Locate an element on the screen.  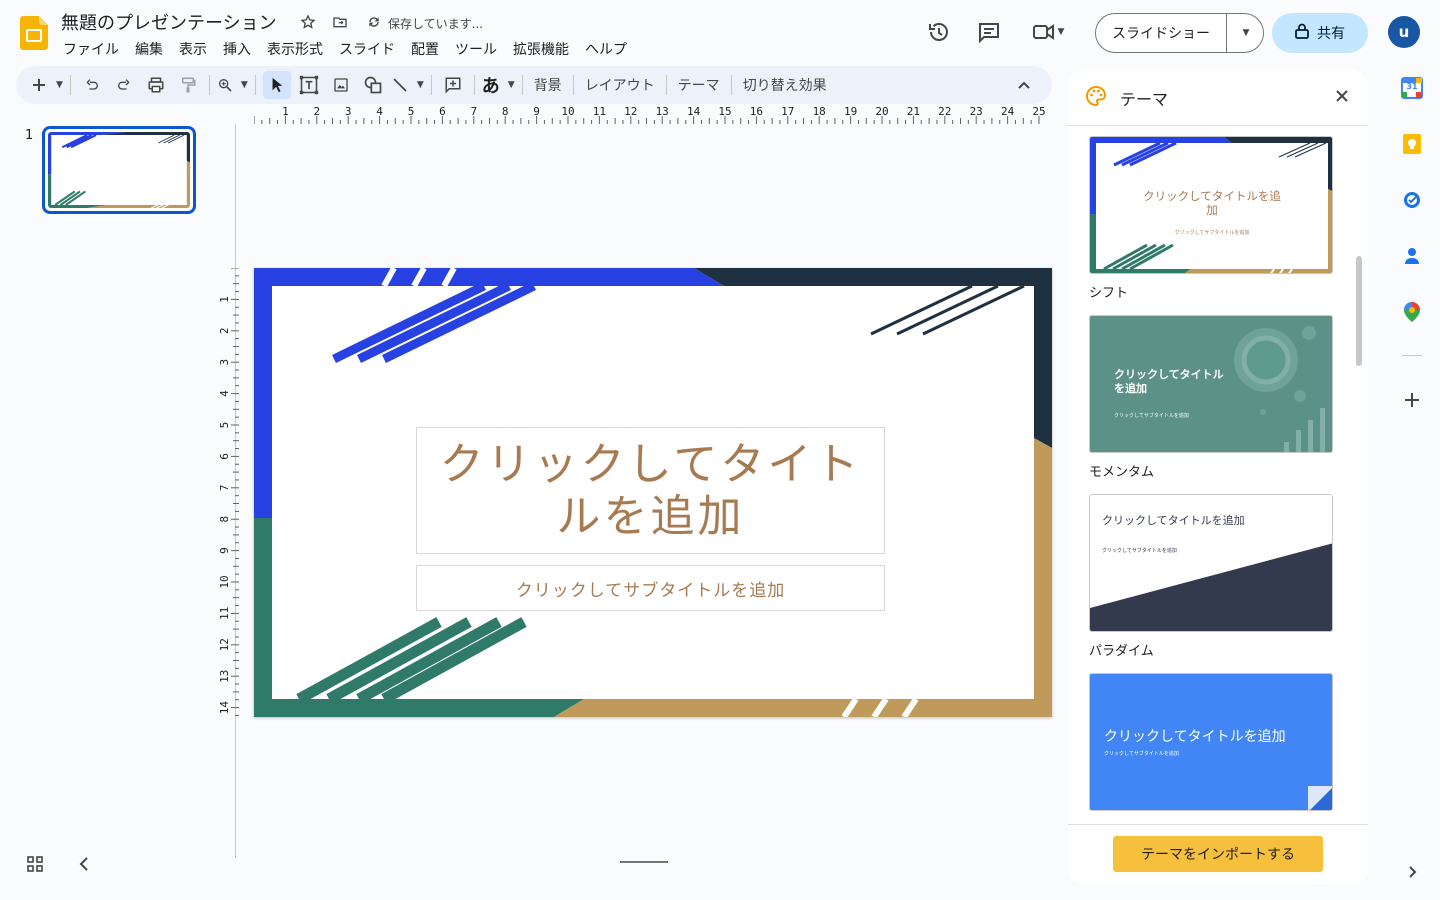
theme-paradigm: クリックしてタイトルを追加 クリックしてサブタイトルを追加 パラダイム is located at coordinates (1211, 576).